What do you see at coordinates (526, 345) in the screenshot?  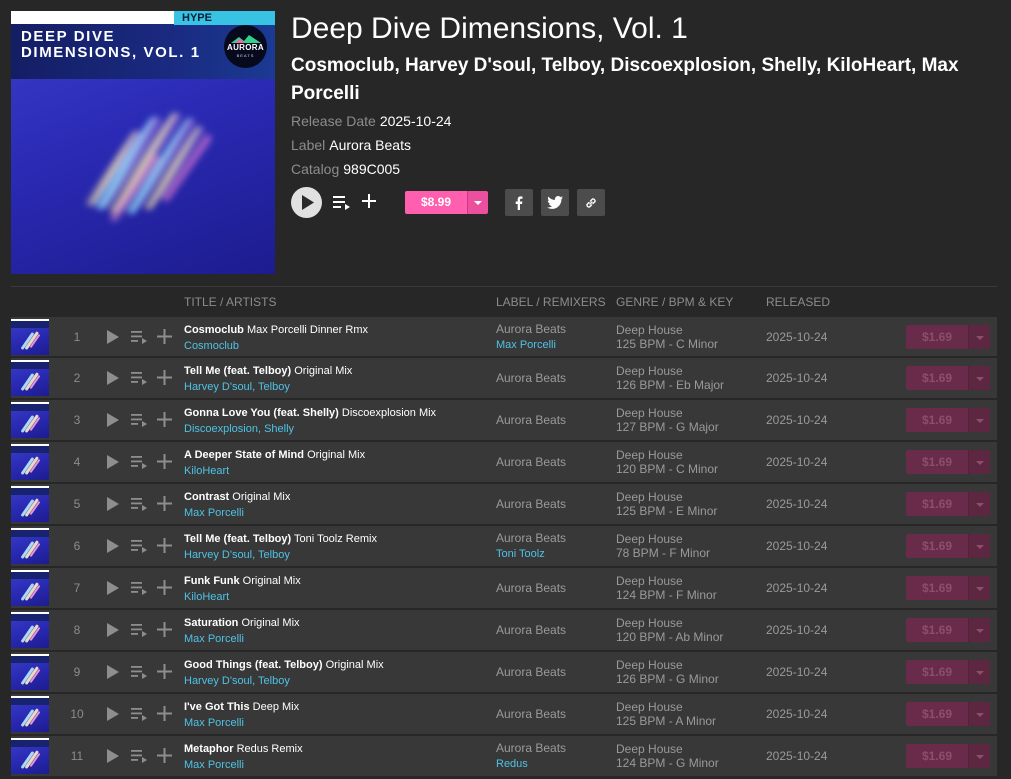 I see `track-remixer: Max Porcelli` at bounding box center [526, 345].